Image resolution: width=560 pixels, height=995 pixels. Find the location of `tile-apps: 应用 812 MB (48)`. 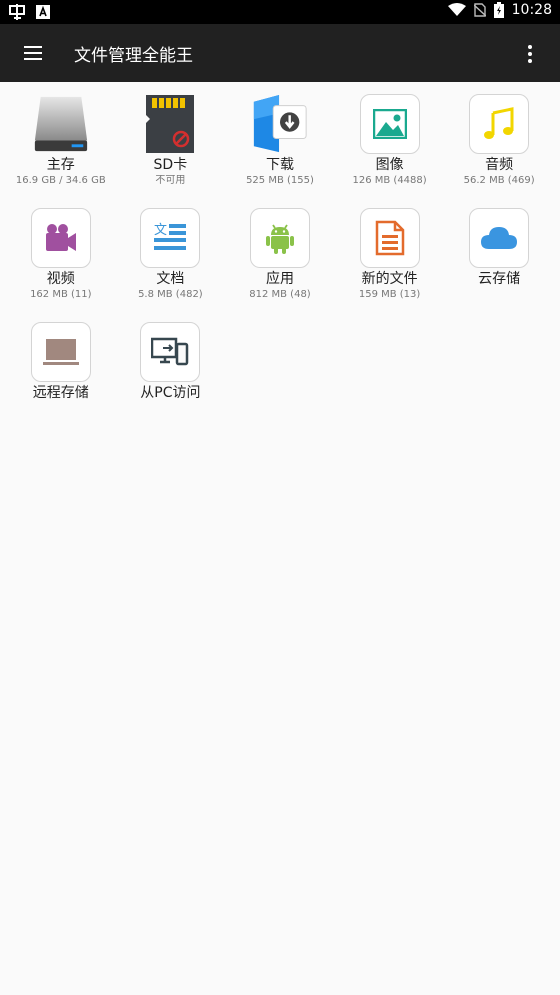

tile-apps: 应用 812 MB (48) is located at coordinates (280, 260).